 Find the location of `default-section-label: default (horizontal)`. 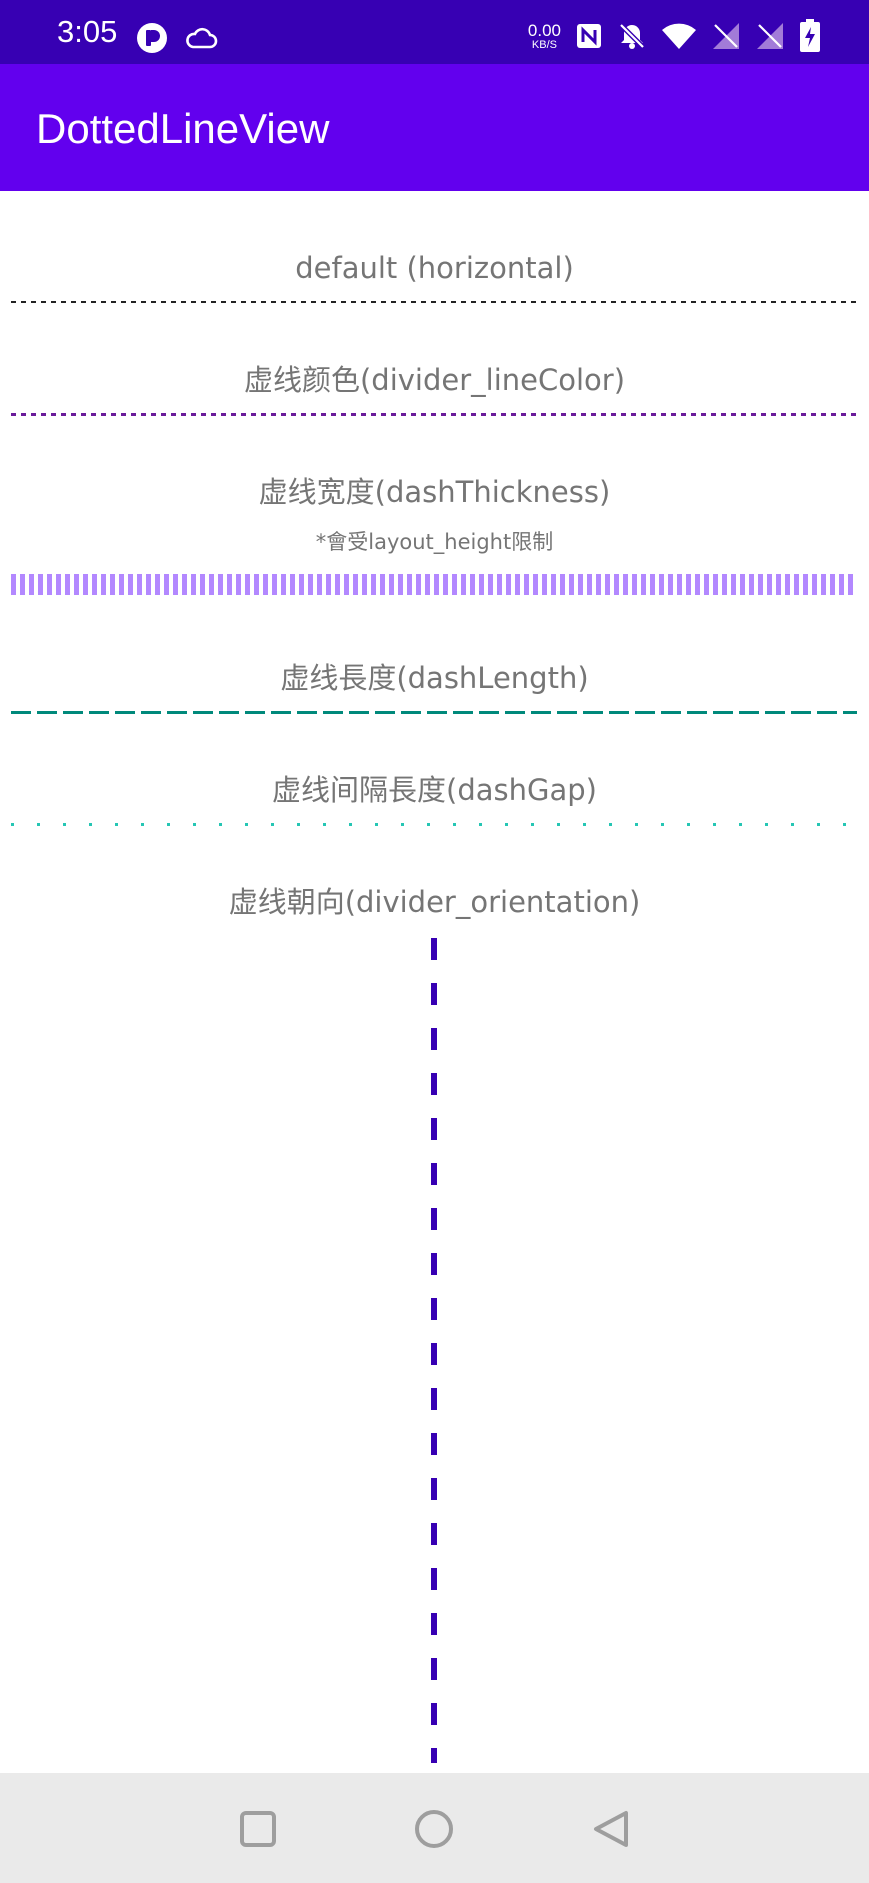

default-section-label: default (horizontal) is located at coordinates (434, 268).